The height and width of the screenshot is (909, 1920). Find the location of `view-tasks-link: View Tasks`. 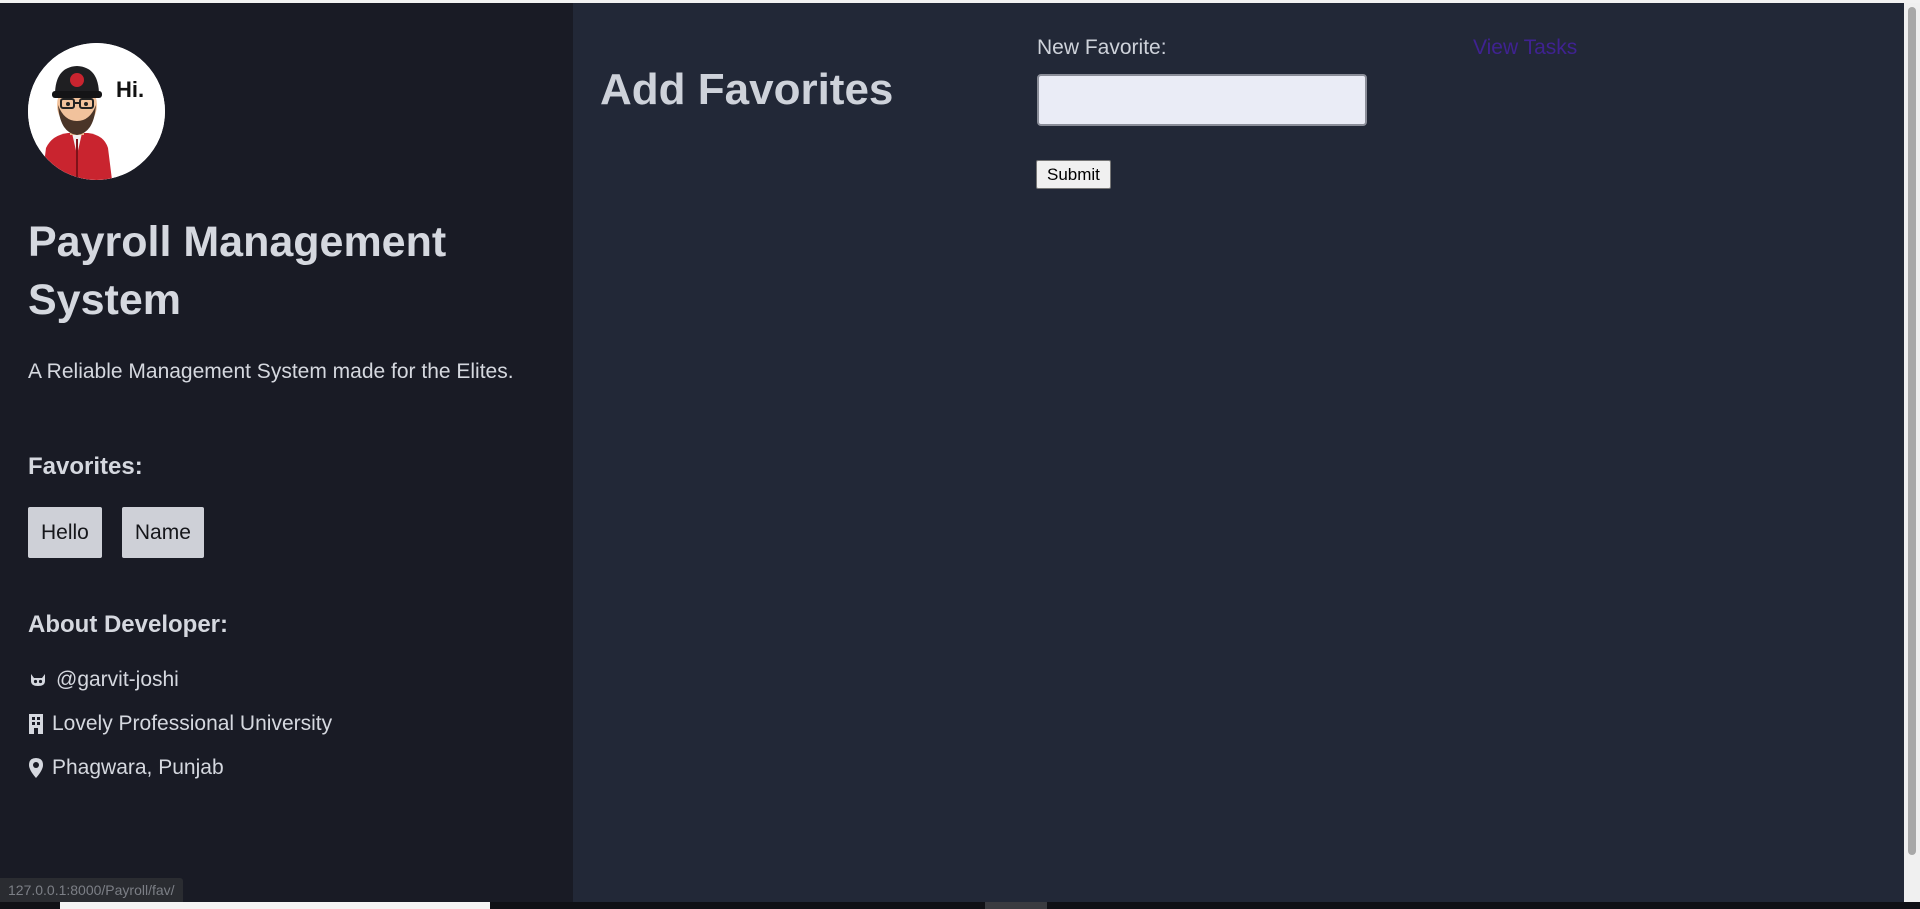

view-tasks-link: View Tasks is located at coordinates (1525, 48).